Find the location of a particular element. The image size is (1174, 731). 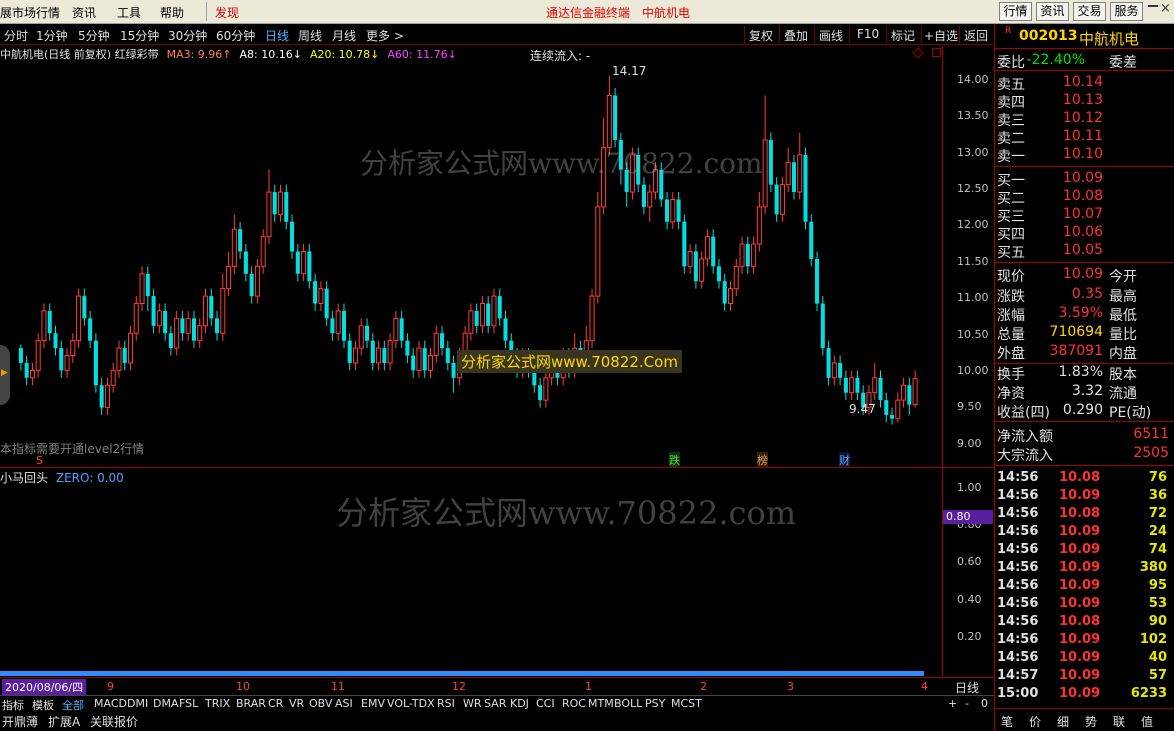

more-periods: 更多 > is located at coordinates (385, 35).